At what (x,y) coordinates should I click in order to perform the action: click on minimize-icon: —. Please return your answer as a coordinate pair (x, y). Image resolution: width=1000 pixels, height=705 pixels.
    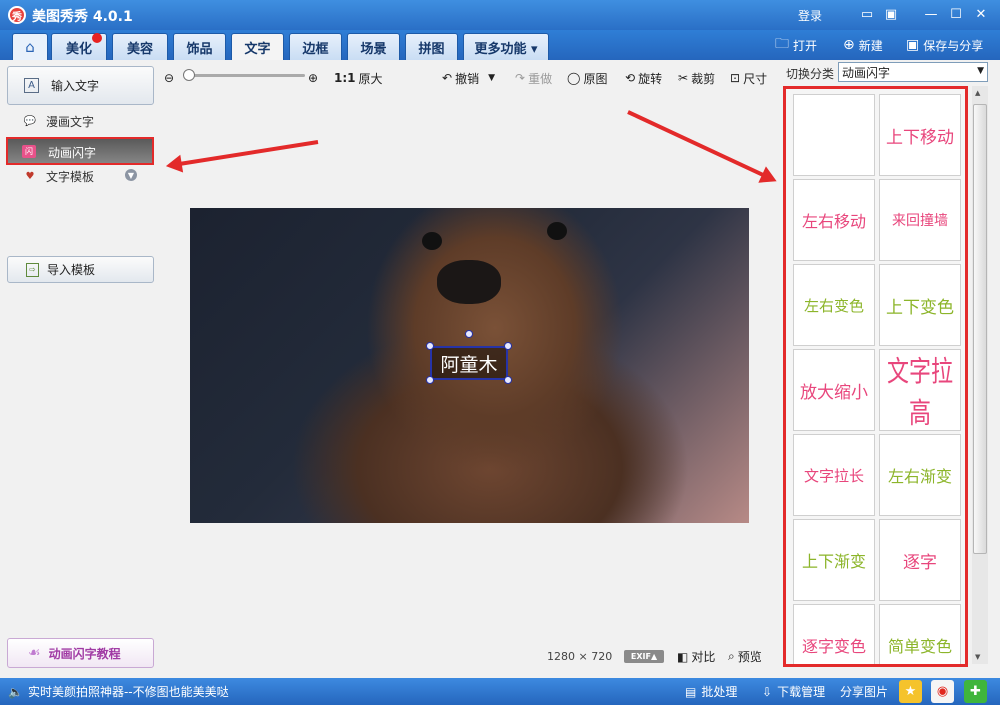
    Looking at the image, I should click on (931, 14).